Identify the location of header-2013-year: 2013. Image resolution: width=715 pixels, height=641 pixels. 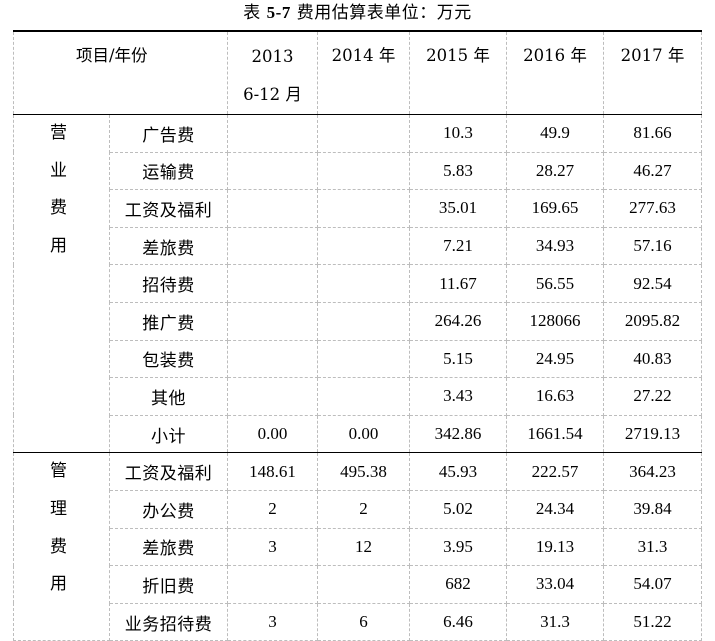
(272, 56).